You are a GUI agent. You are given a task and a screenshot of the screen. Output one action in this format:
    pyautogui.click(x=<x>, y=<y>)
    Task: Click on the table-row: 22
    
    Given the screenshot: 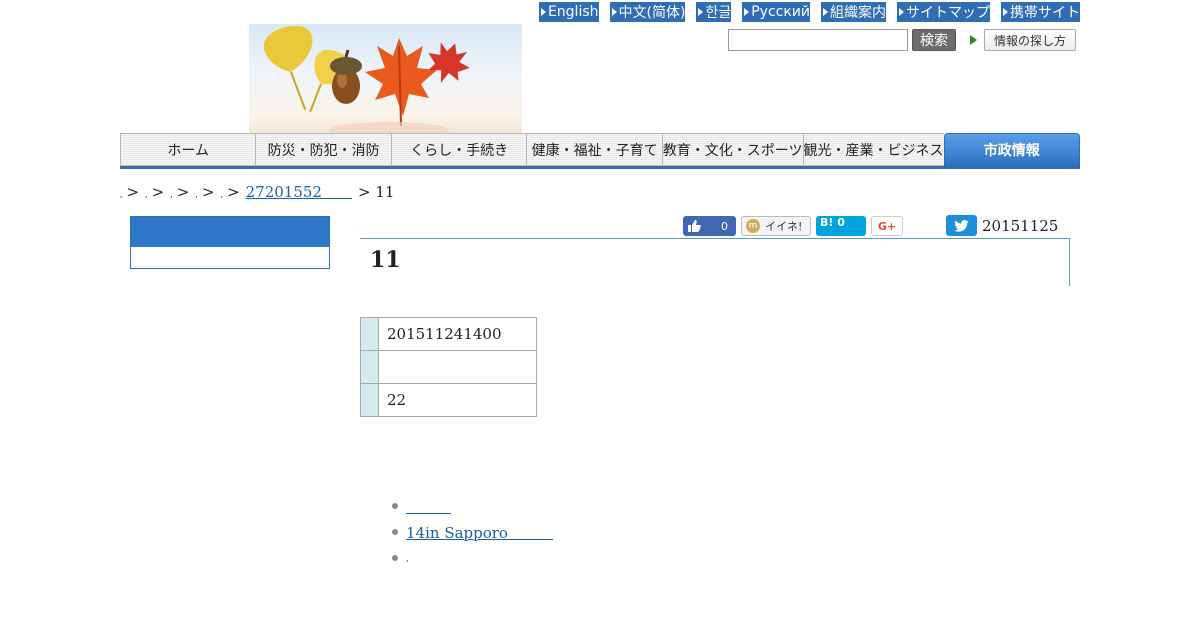 What is the action you would take?
    pyautogui.click(x=448, y=400)
    